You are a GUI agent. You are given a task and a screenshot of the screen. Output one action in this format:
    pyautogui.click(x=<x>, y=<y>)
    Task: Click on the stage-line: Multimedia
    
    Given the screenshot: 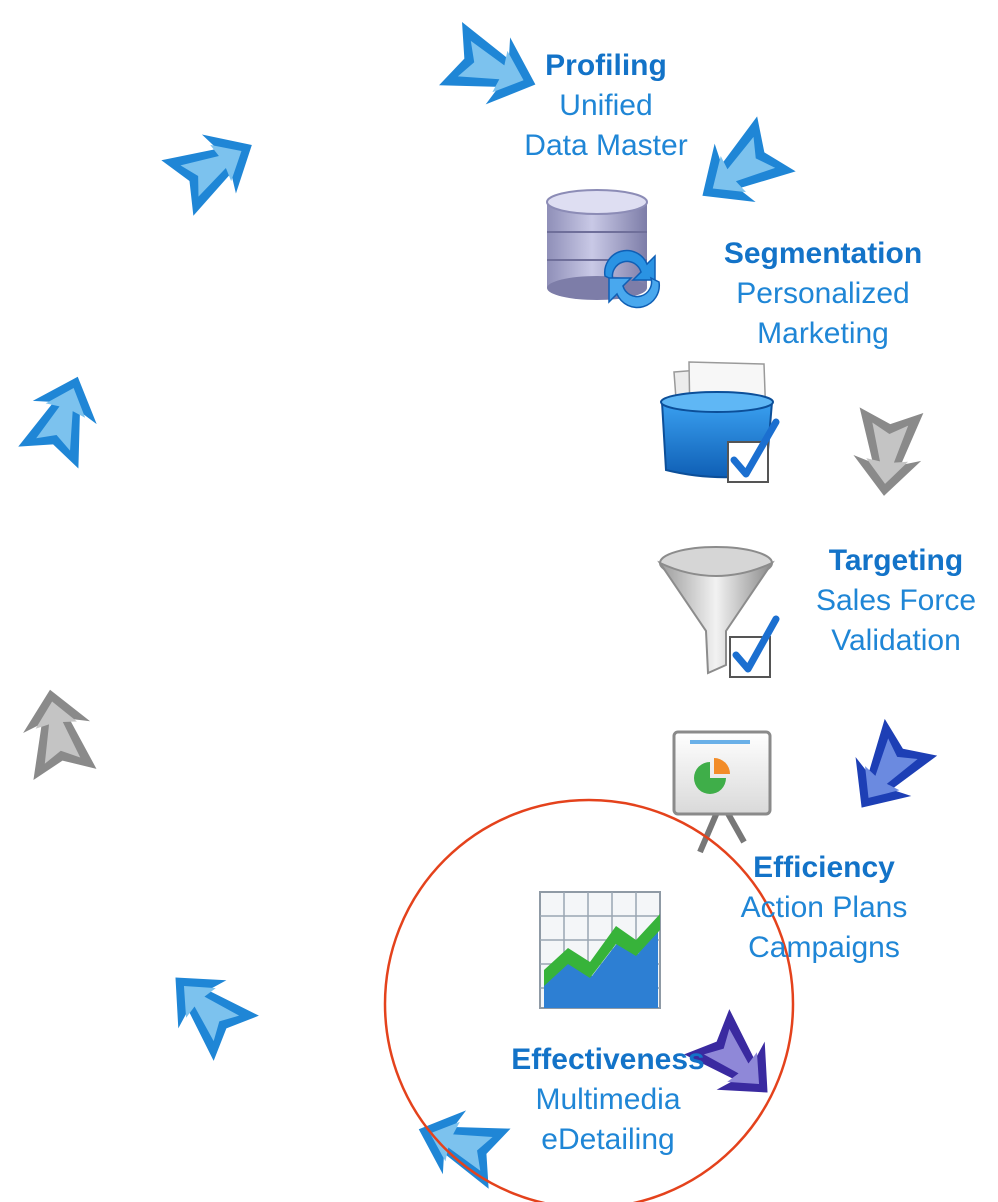 What is the action you would take?
    pyautogui.click(x=608, y=1099)
    